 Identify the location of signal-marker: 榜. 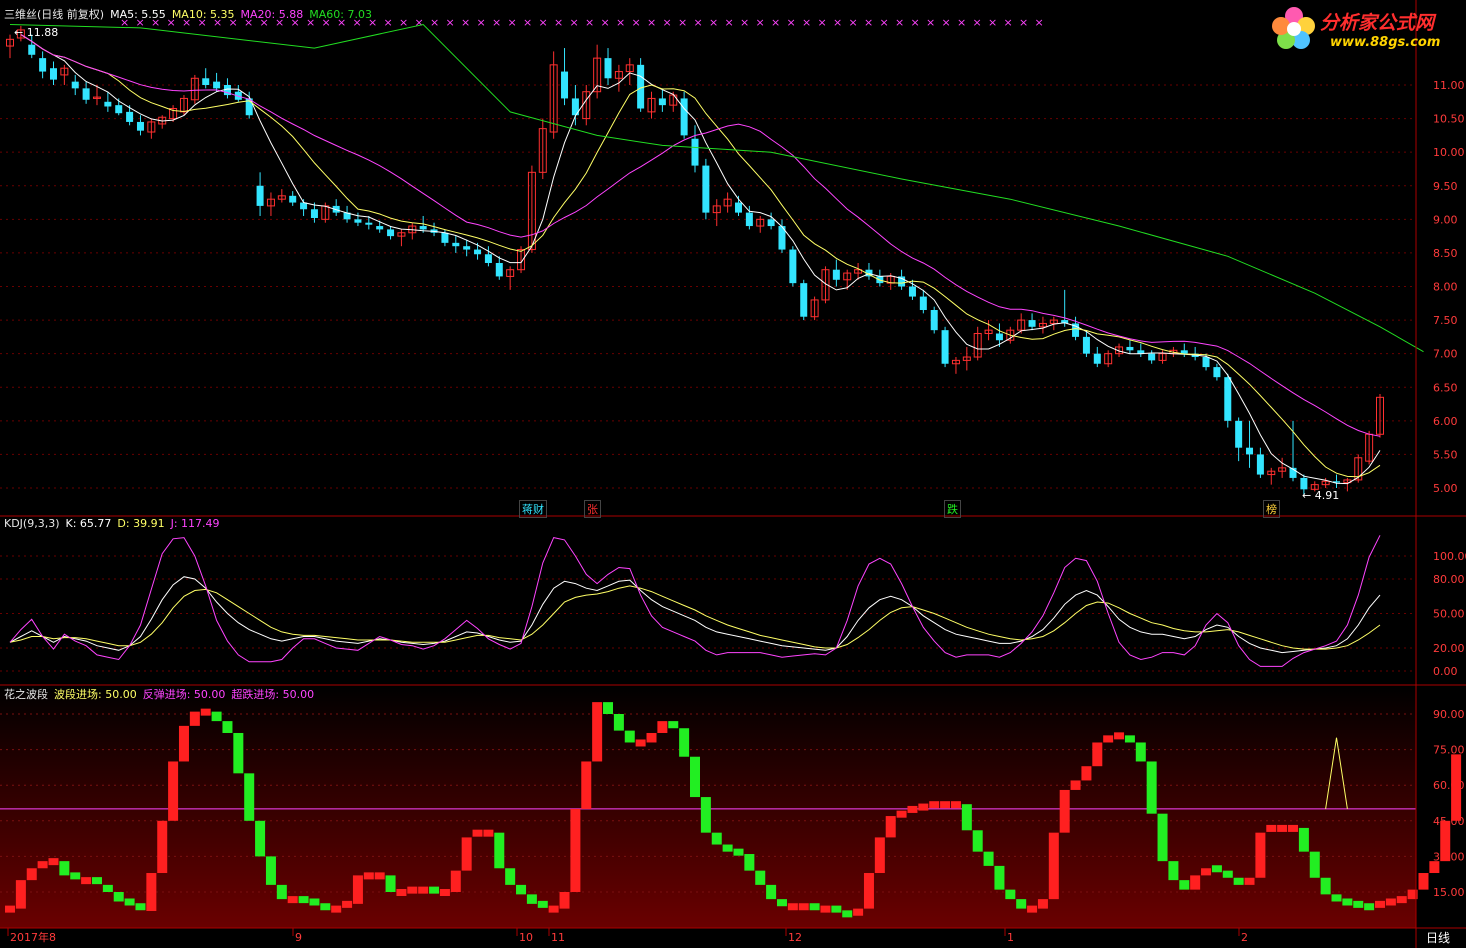
(1271, 509).